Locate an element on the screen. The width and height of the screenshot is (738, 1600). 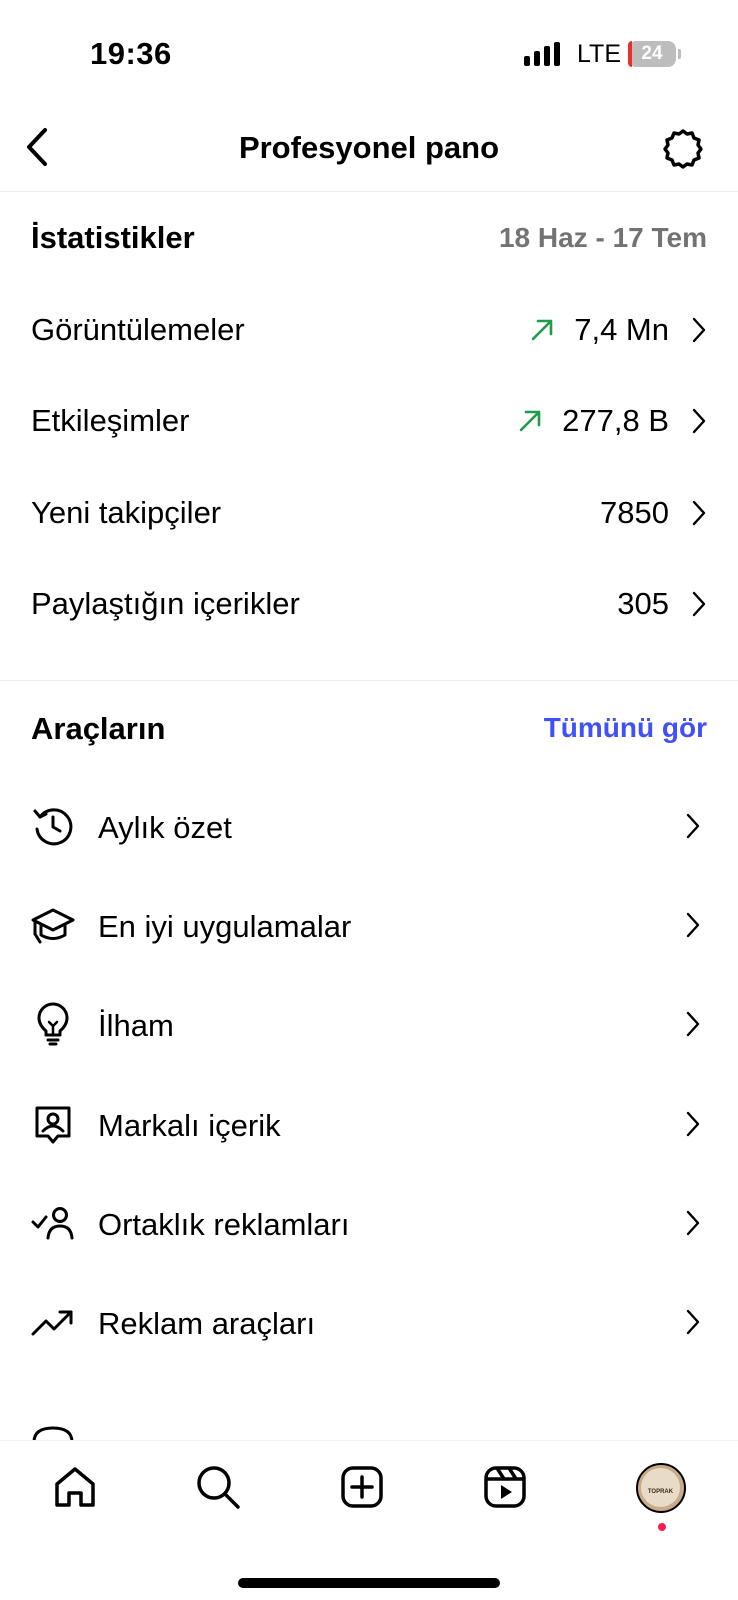
battery-icon: 24 is located at coordinates (652, 54).